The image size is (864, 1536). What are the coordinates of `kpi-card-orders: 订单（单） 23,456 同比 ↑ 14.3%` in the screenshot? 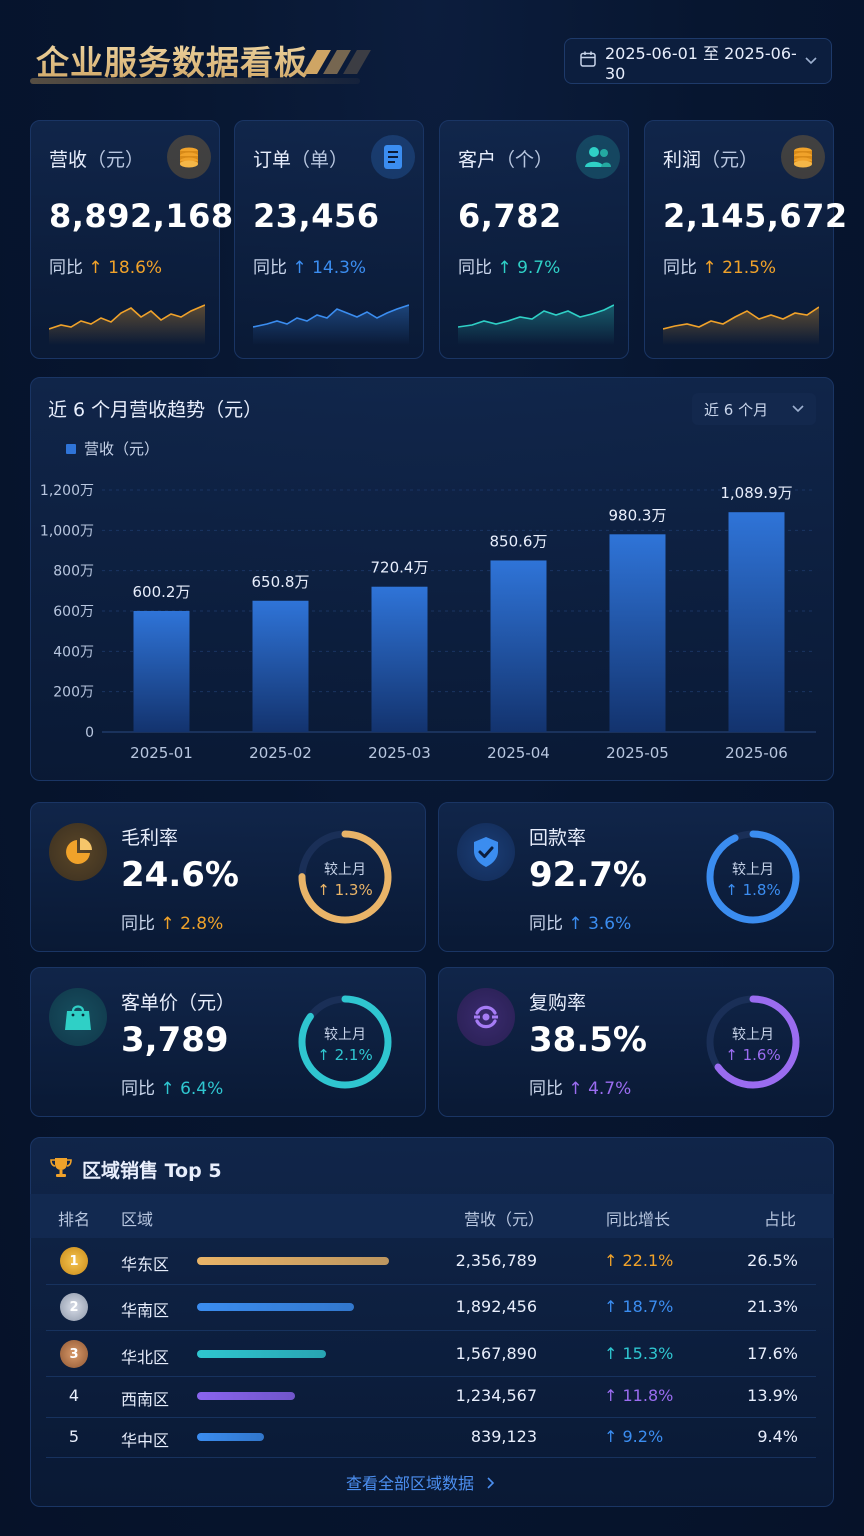 It's located at (329, 239).